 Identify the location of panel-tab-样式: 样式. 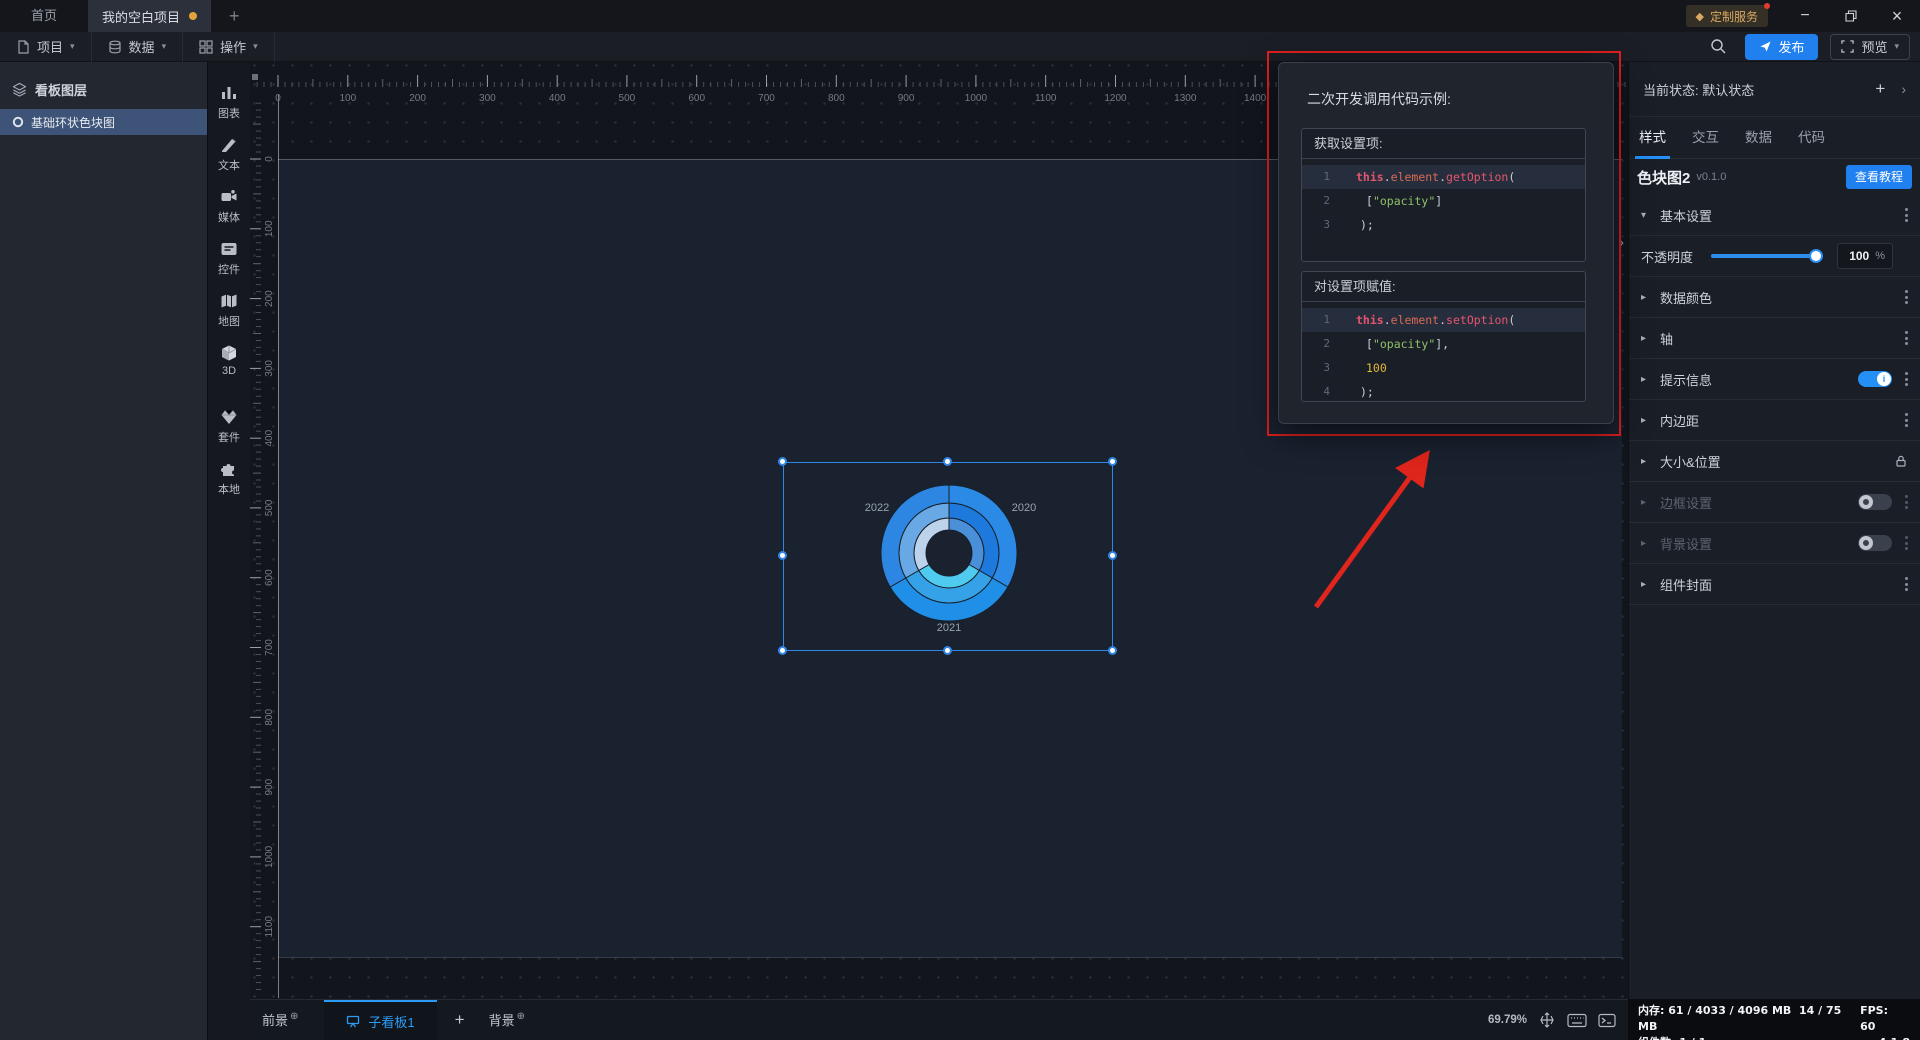
(1652, 138).